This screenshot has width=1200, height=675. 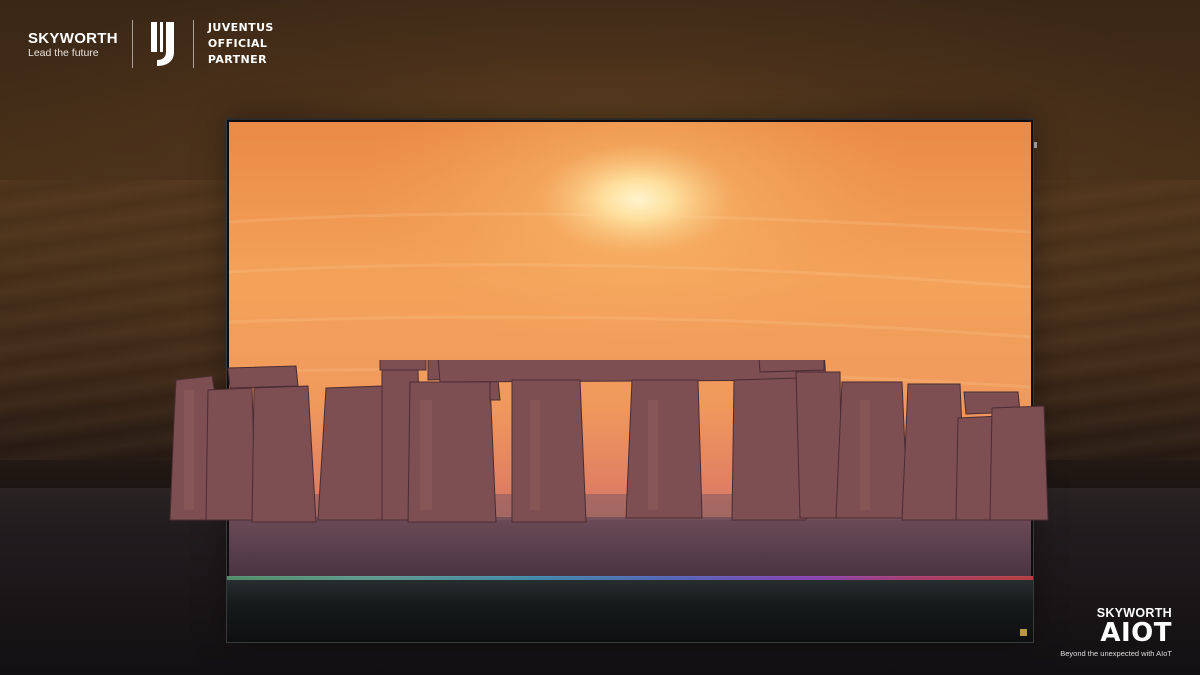 I want to click on skyworth-brand: SKYWORTH Lead the future, so click(x=73, y=40).